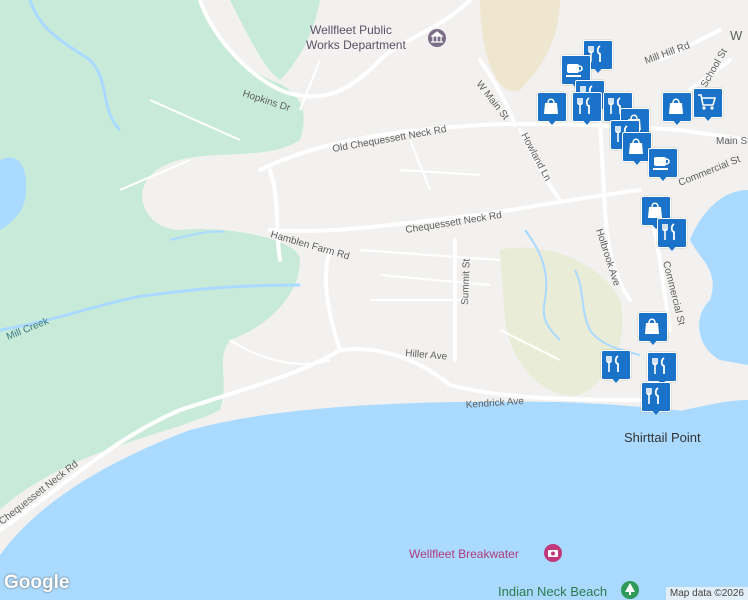  Describe the element at coordinates (37, 582) in the screenshot. I see `google-logo: Google` at that location.